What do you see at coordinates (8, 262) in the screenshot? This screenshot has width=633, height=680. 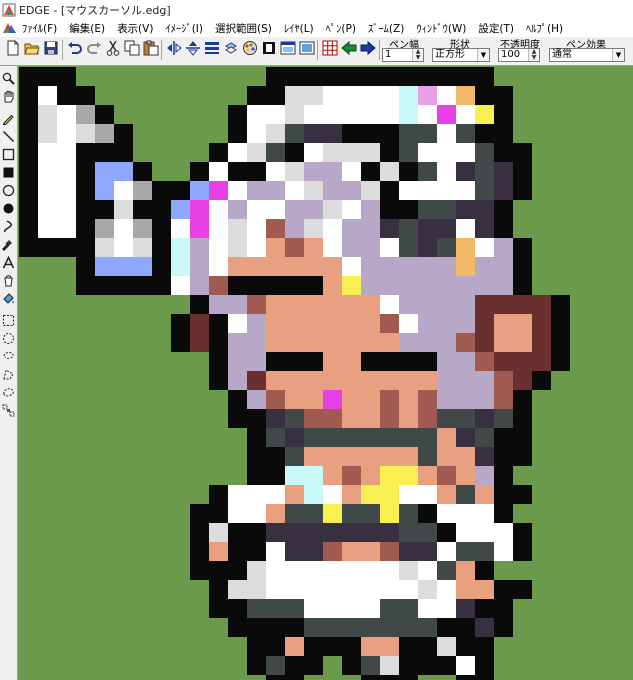 I see `text-tool-icon` at bounding box center [8, 262].